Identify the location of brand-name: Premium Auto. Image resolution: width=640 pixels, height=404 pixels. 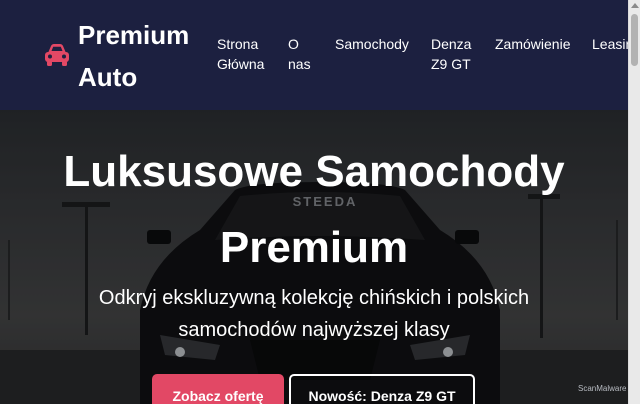
(143, 56).